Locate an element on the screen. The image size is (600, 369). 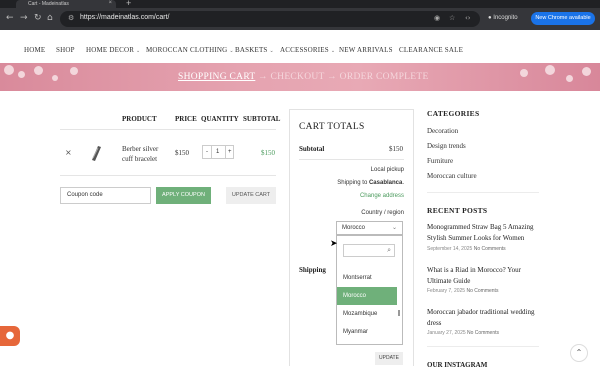
post-date: February 7, 2025 is located at coordinates (446, 291).